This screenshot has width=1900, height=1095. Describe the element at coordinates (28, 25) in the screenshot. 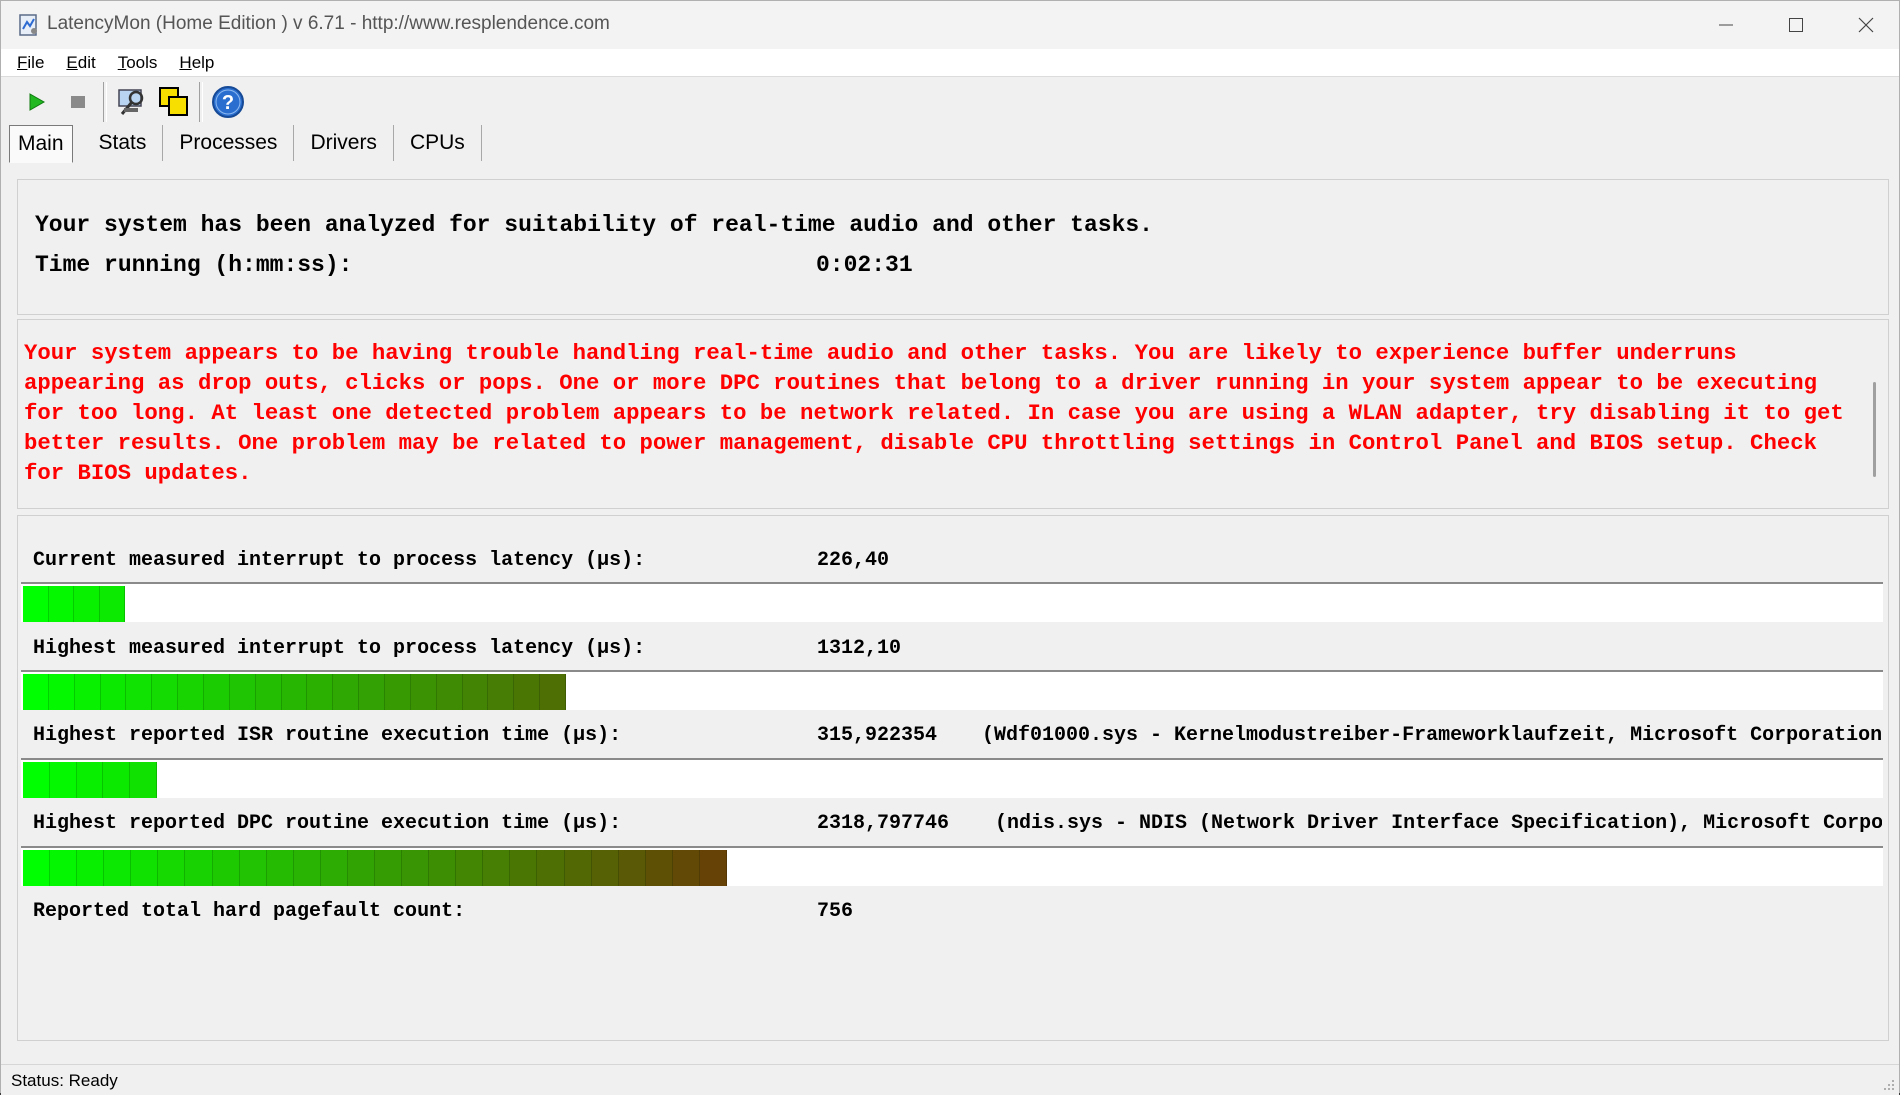

I see `app-icon` at that location.